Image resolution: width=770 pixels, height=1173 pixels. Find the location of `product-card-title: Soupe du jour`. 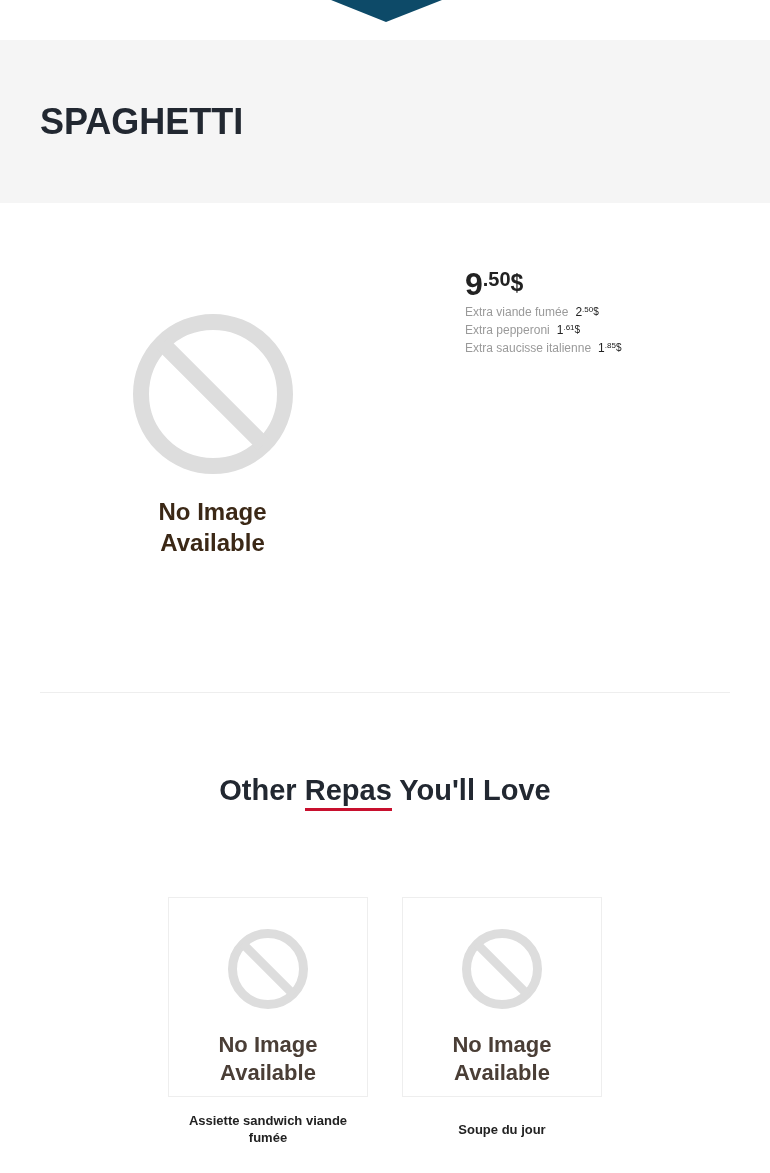

product-card-title: Soupe du jour is located at coordinates (502, 1129).